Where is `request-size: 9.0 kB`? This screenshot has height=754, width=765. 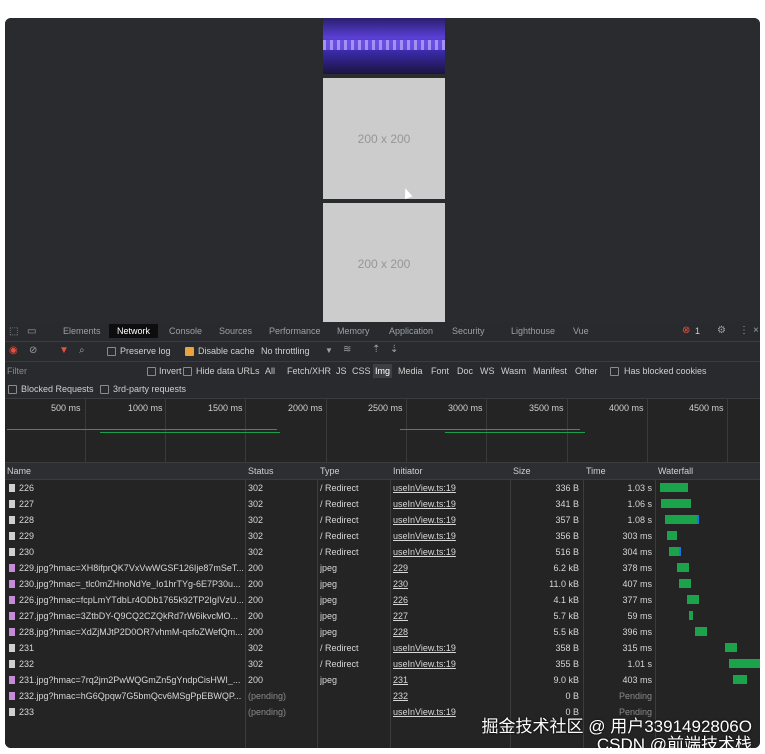
request-size: 9.0 kB is located at coordinates (566, 680).